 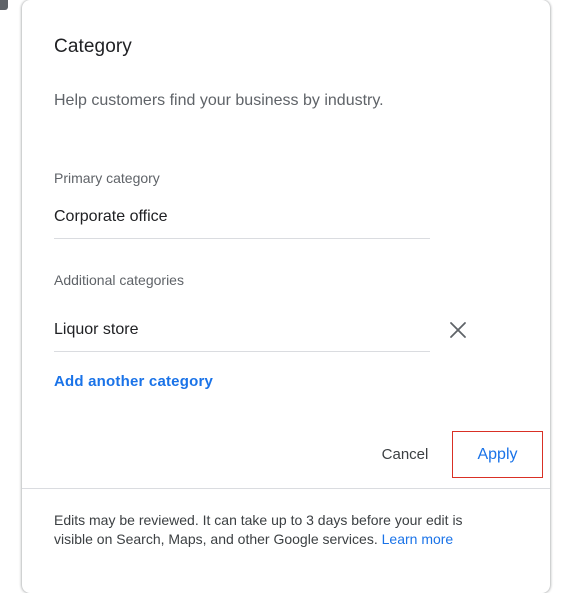 I want to click on additional-categories-label: Additional categories, so click(x=119, y=280).